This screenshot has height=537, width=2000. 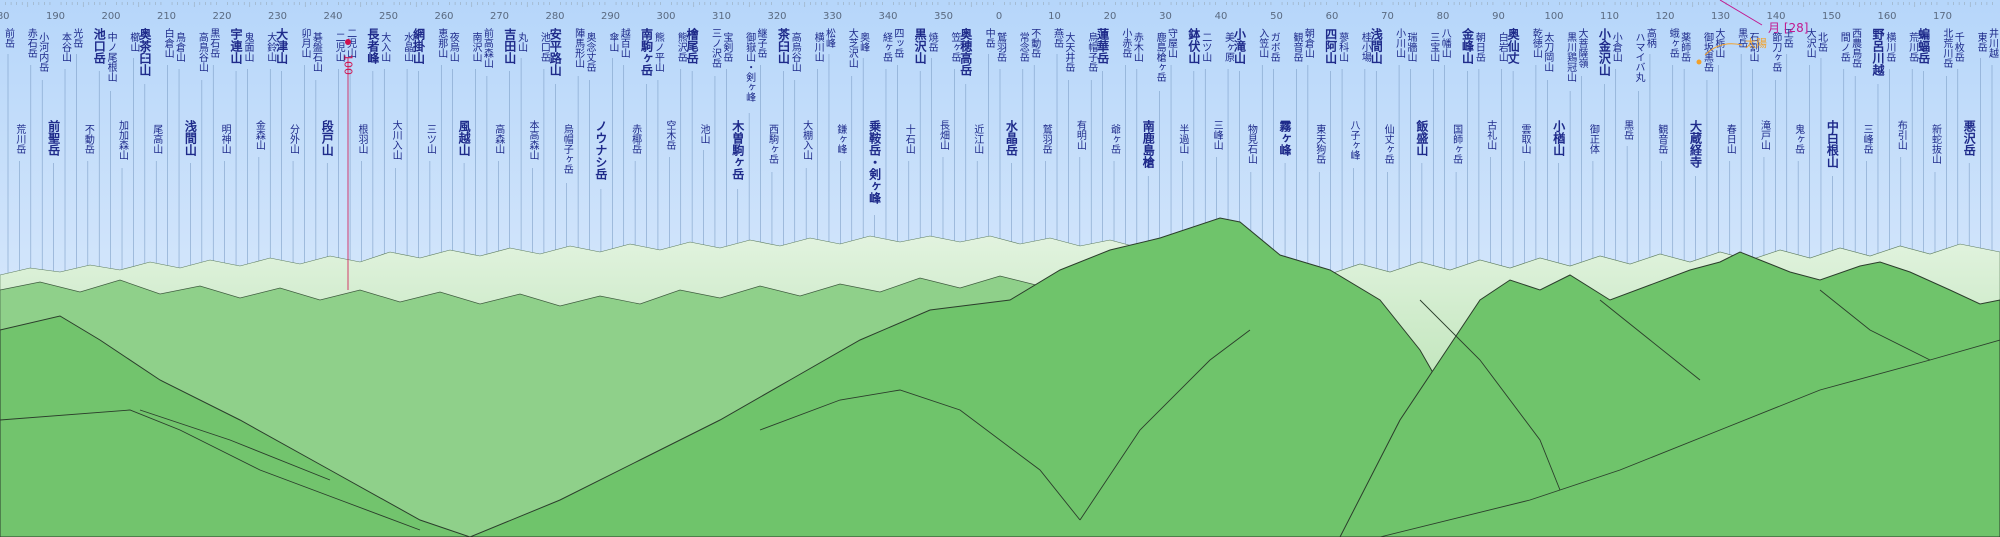 What do you see at coordinates (396, 139) in the screenshot?
I see `peak-label: 大川入山` at bounding box center [396, 139].